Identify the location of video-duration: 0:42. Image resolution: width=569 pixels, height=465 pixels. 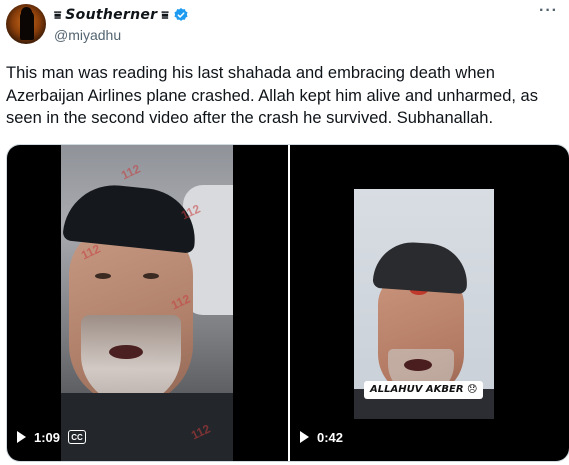
(330, 437).